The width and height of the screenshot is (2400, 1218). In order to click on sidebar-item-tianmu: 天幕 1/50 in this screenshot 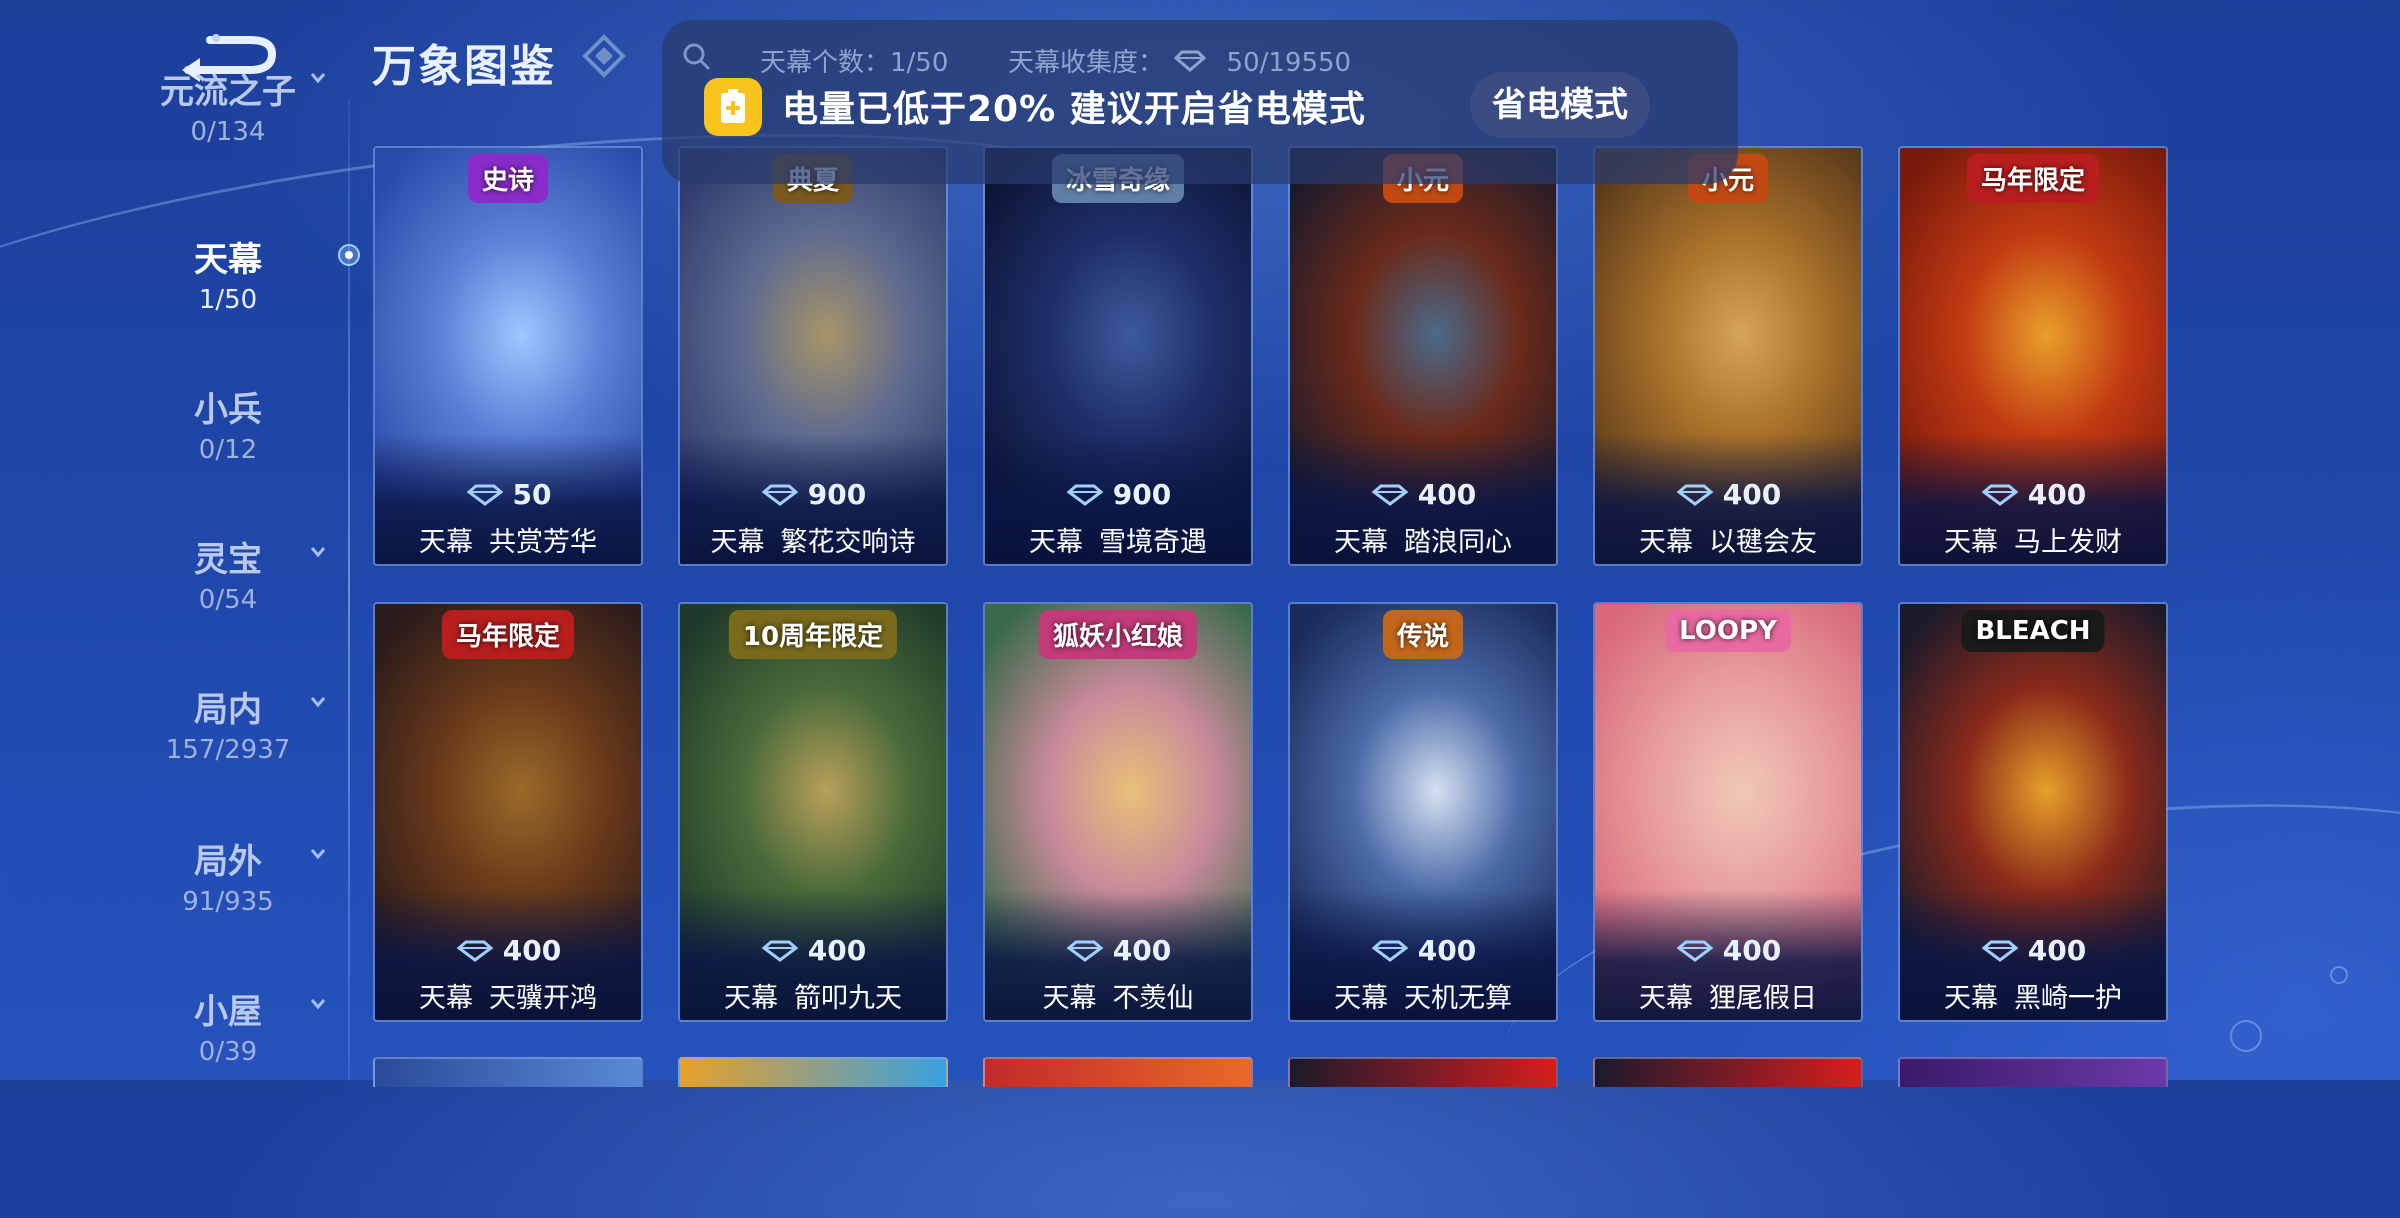, I will do `click(228, 273)`.